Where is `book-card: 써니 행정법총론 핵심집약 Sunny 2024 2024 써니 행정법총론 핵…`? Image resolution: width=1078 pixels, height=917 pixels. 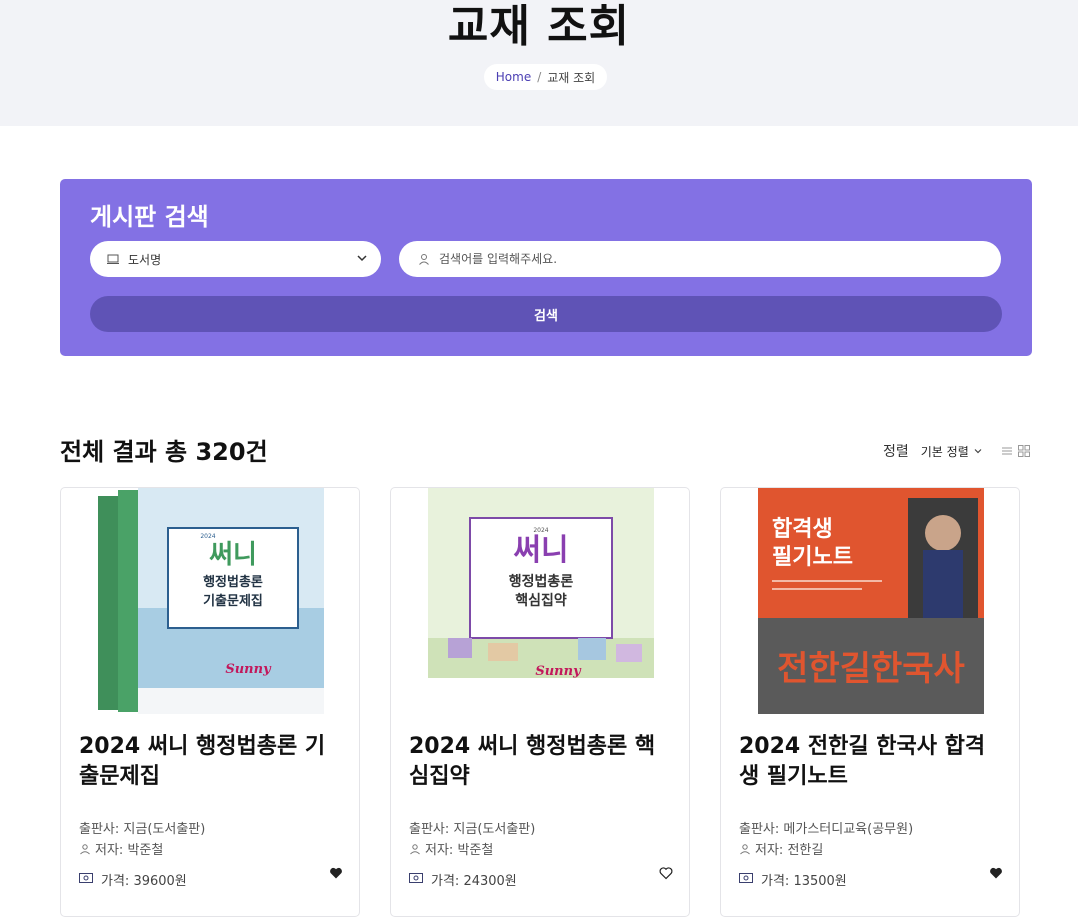 book-card: 써니 행정법총론 핵심집약 Sunny 2024 2024 써니 행정법총론 핵… is located at coordinates (540, 702).